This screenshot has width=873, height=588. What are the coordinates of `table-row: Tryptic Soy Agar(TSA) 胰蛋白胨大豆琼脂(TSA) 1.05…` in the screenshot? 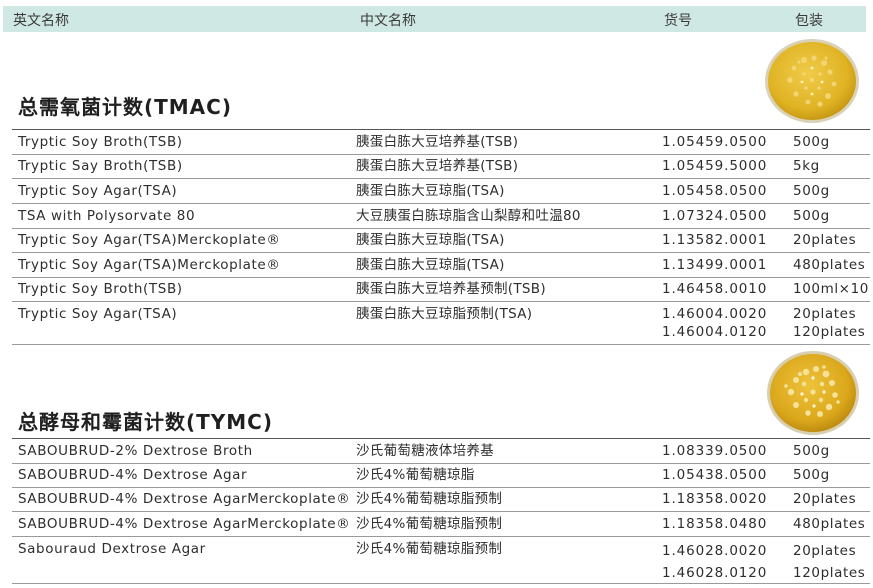 It's located at (441, 191).